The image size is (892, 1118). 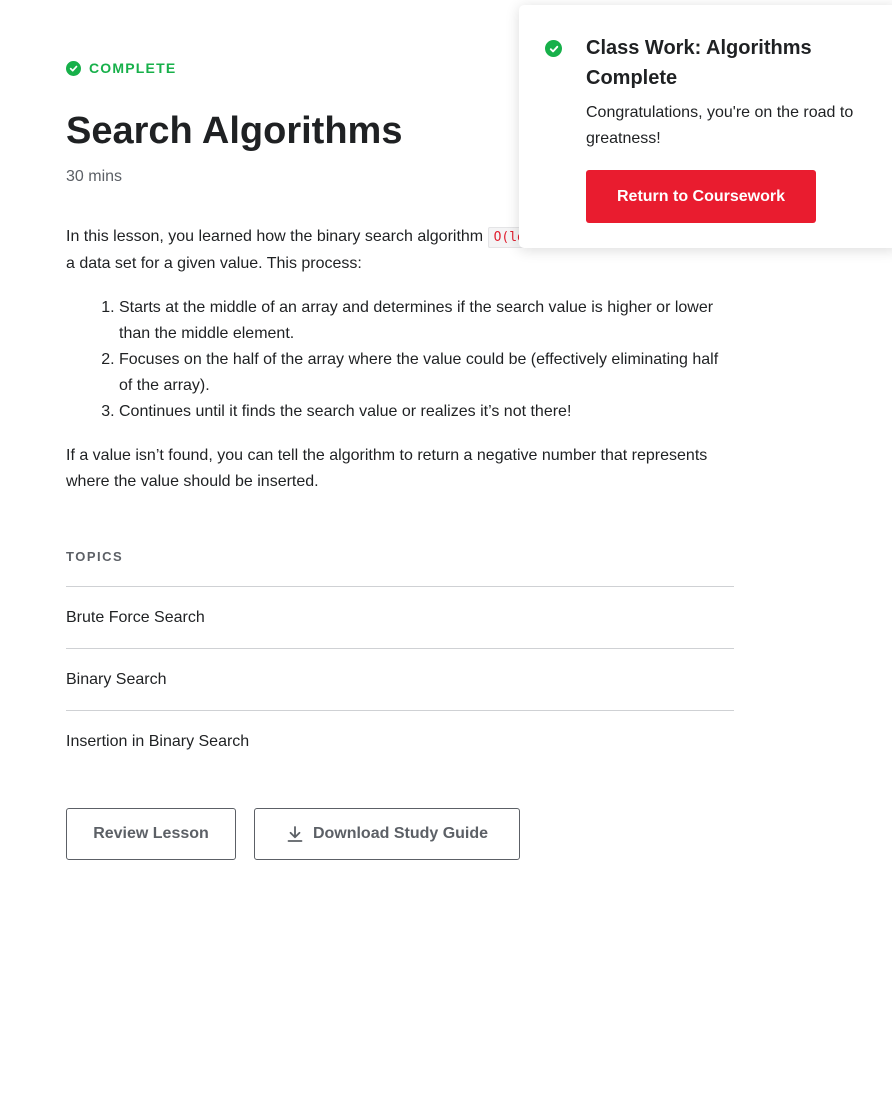 I want to click on topic-item: Brute Force Search, so click(x=400, y=618).